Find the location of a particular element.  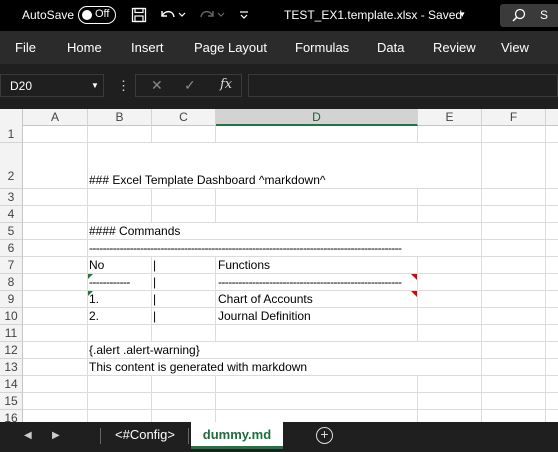

column-header-e: E is located at coordinates (450, 117).